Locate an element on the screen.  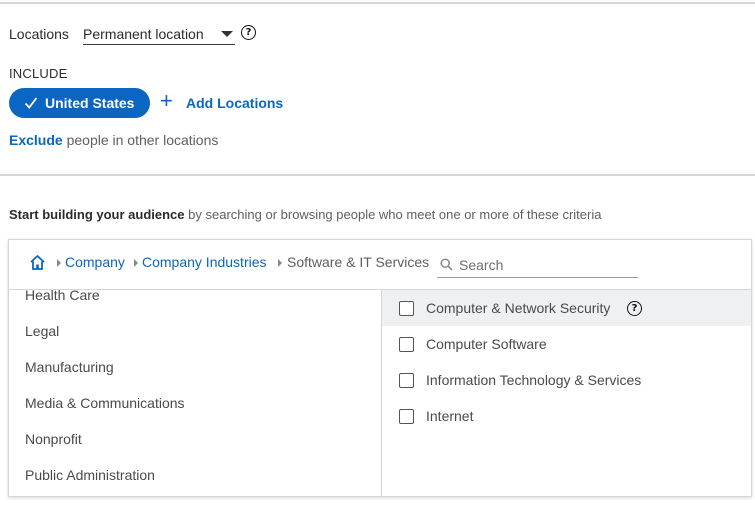
caret-down-icon is located at coordinates (227, 34).